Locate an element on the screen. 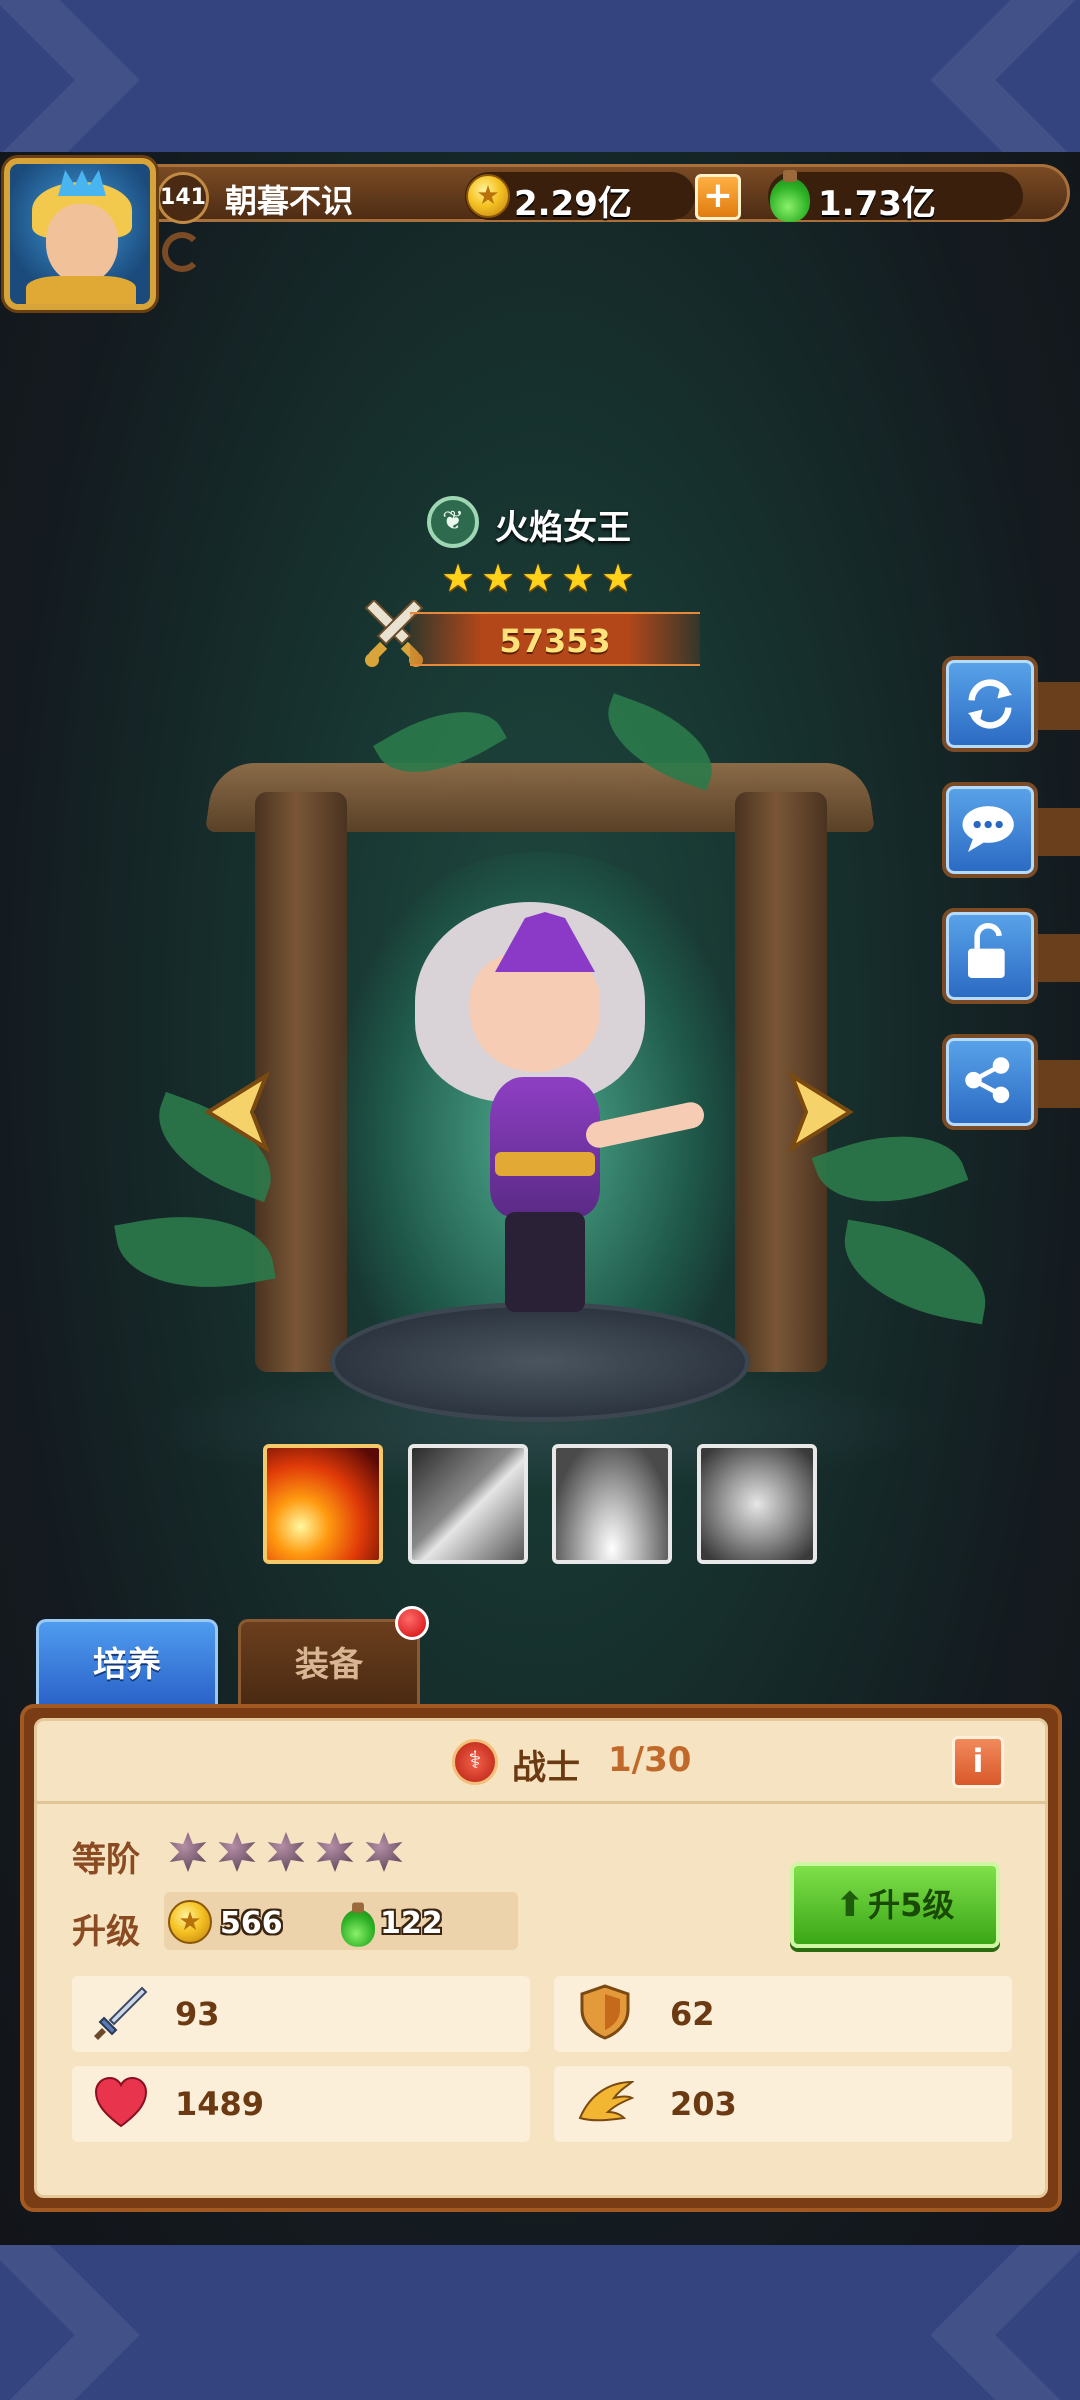 Image resolution: width=1080 pixels, height=2400 pixels. status-bar: 141 朝暮不识 2.29亿 + 1.73亿 is located at coordinates (540, 215).